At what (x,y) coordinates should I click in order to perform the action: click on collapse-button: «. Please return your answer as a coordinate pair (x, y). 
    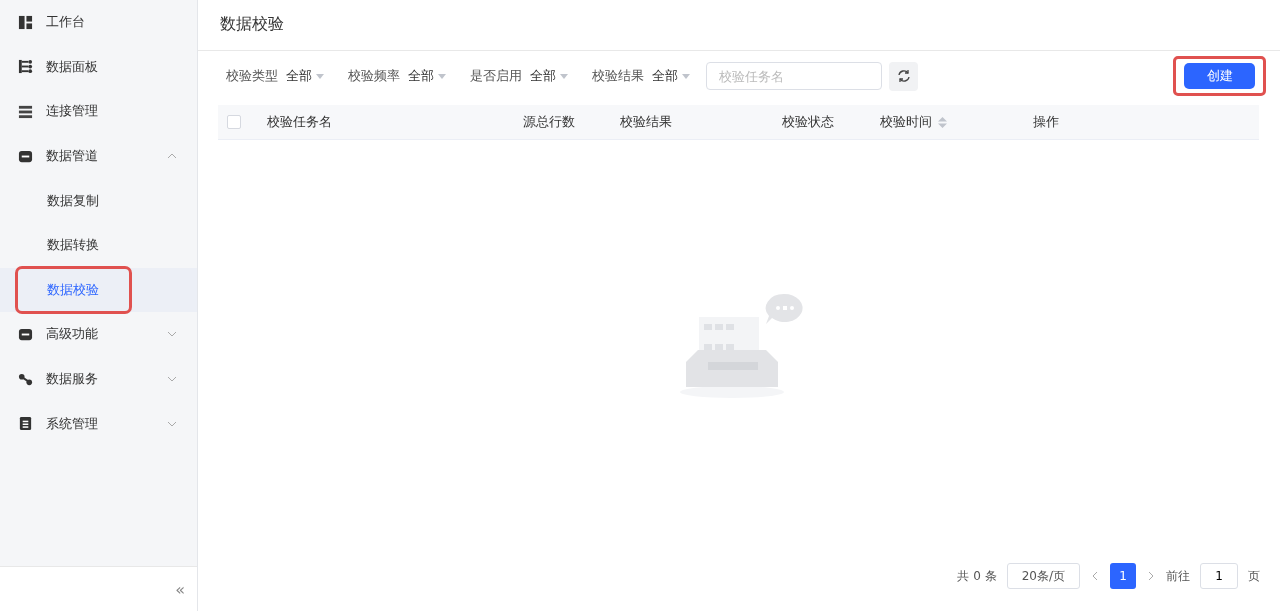
    Looking at the image, I should click on (180, 589).